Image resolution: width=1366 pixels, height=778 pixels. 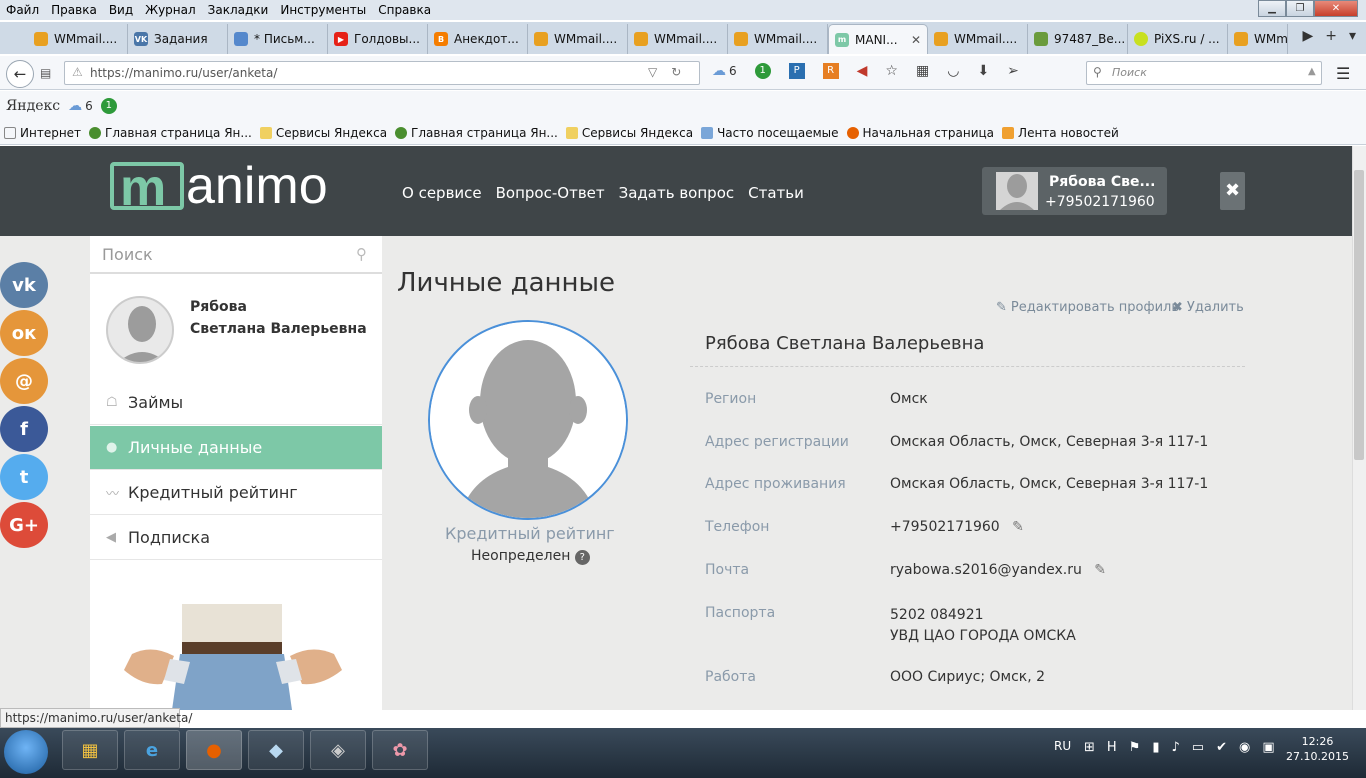 What do you see at coordinates (323, 10) in the screenshot?
I see `menu-tools: Инструменты` at bounding box center [323, 10].